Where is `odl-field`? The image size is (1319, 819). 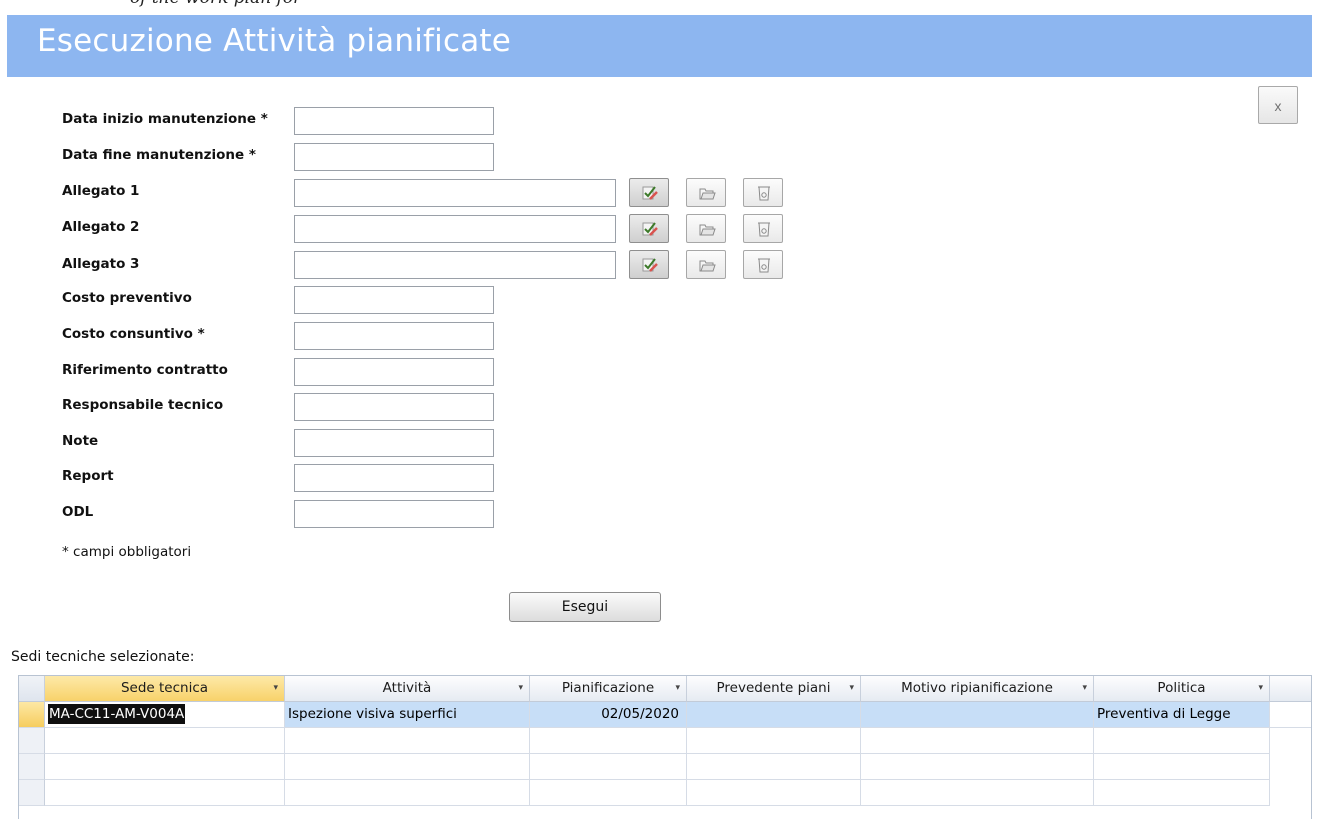 odl-field is located at coordinates (394, 514).